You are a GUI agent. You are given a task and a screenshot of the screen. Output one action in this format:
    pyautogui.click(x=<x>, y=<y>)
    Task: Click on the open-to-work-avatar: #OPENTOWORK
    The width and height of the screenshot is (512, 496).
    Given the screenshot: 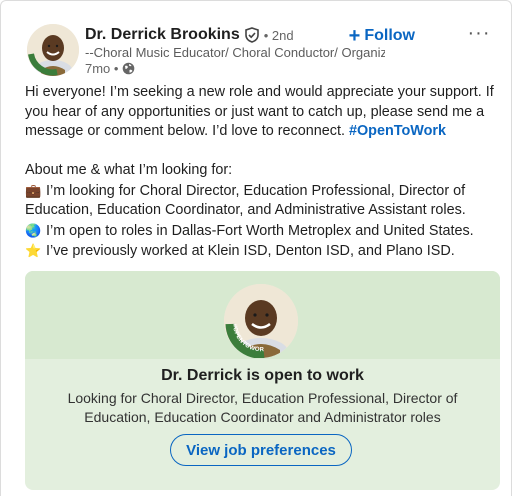 What is the action you would take?
    pyautogui.click(x=261, y=321)
    